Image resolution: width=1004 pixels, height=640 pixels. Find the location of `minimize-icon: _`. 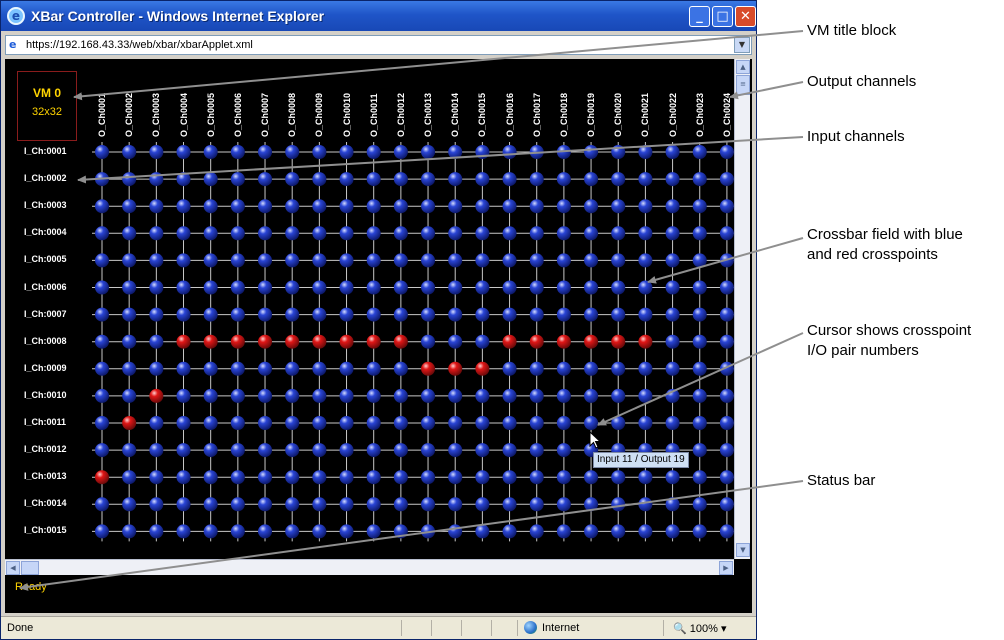

minimize-icon: _ is located at coordinates (699, 16).